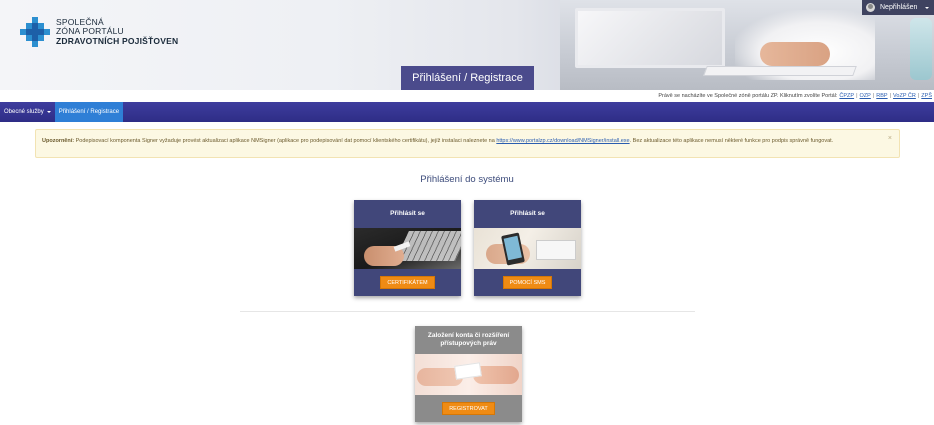 The width and height of the screenshot is (934, 425). I want to click on user-icon, so click(870, 7).